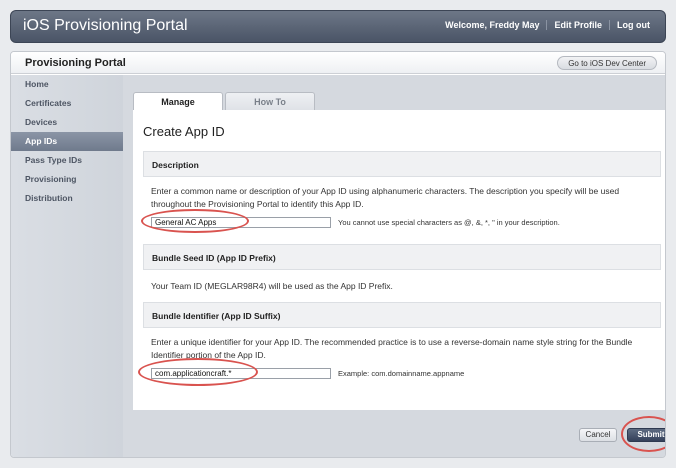 This screenshot has height=468, width=676. What do you see at coordinates (402, 315) in the screenshot?
I see `bundle-identifier-section-header: Bundle Identifier (App ID Suffix)` at bounding box center [402, 315].